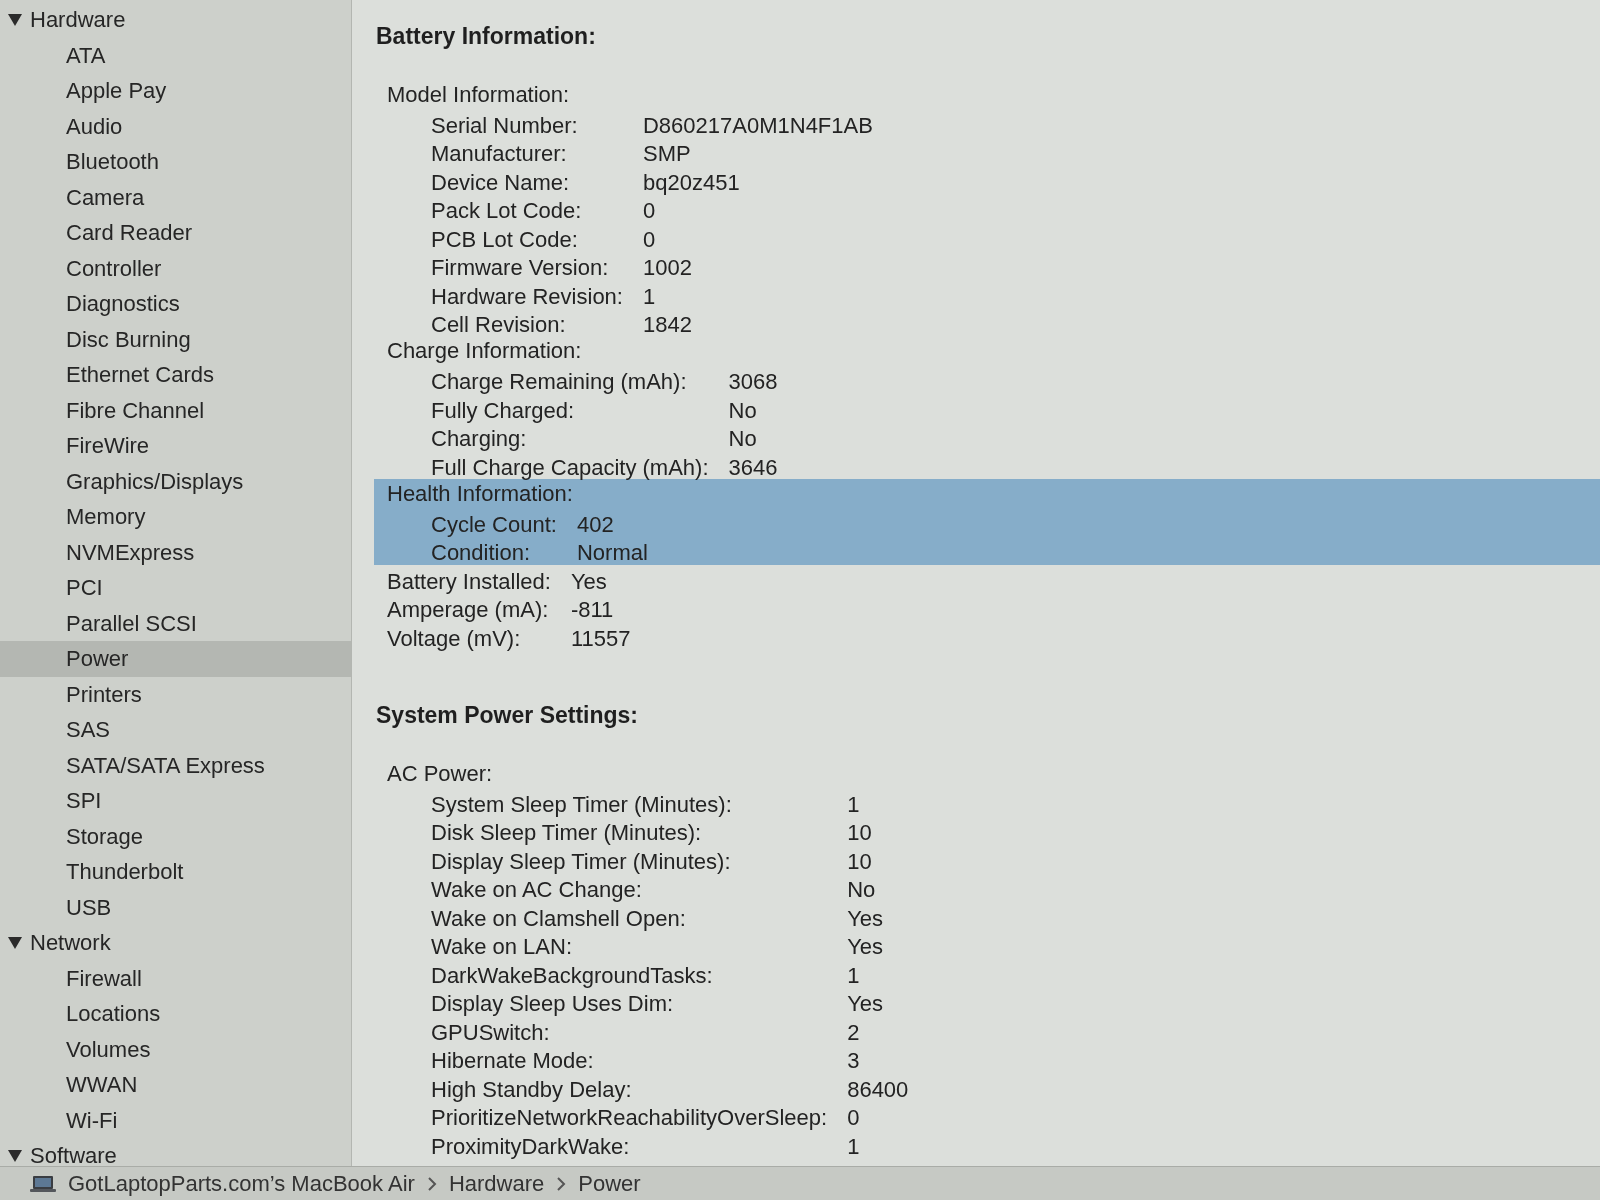 Image resolution: width=1600 pixels, height=1200 pixels. What do you see at coordinates (480, 494) in the screenshot?
I see `group-heading: Health Information:` at bounding box center [480, 494].